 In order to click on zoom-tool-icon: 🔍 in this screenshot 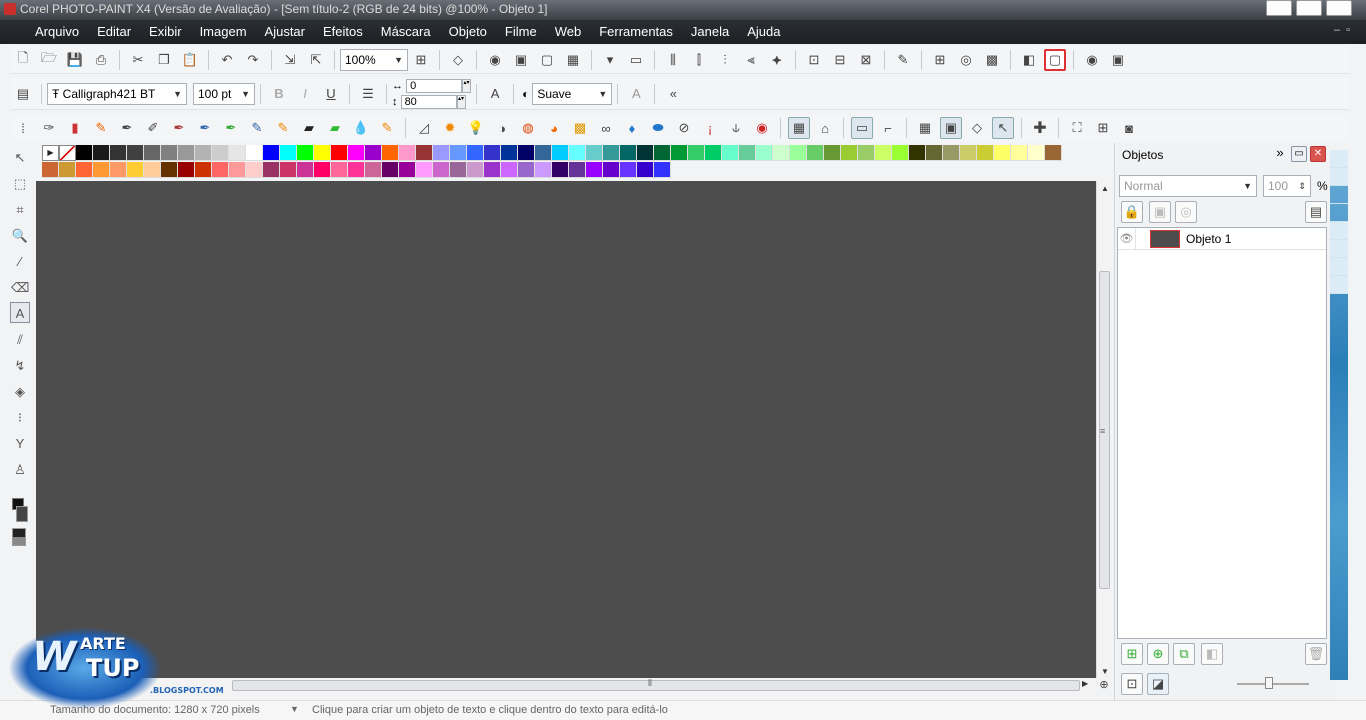, I will do `click(20, 234)`.